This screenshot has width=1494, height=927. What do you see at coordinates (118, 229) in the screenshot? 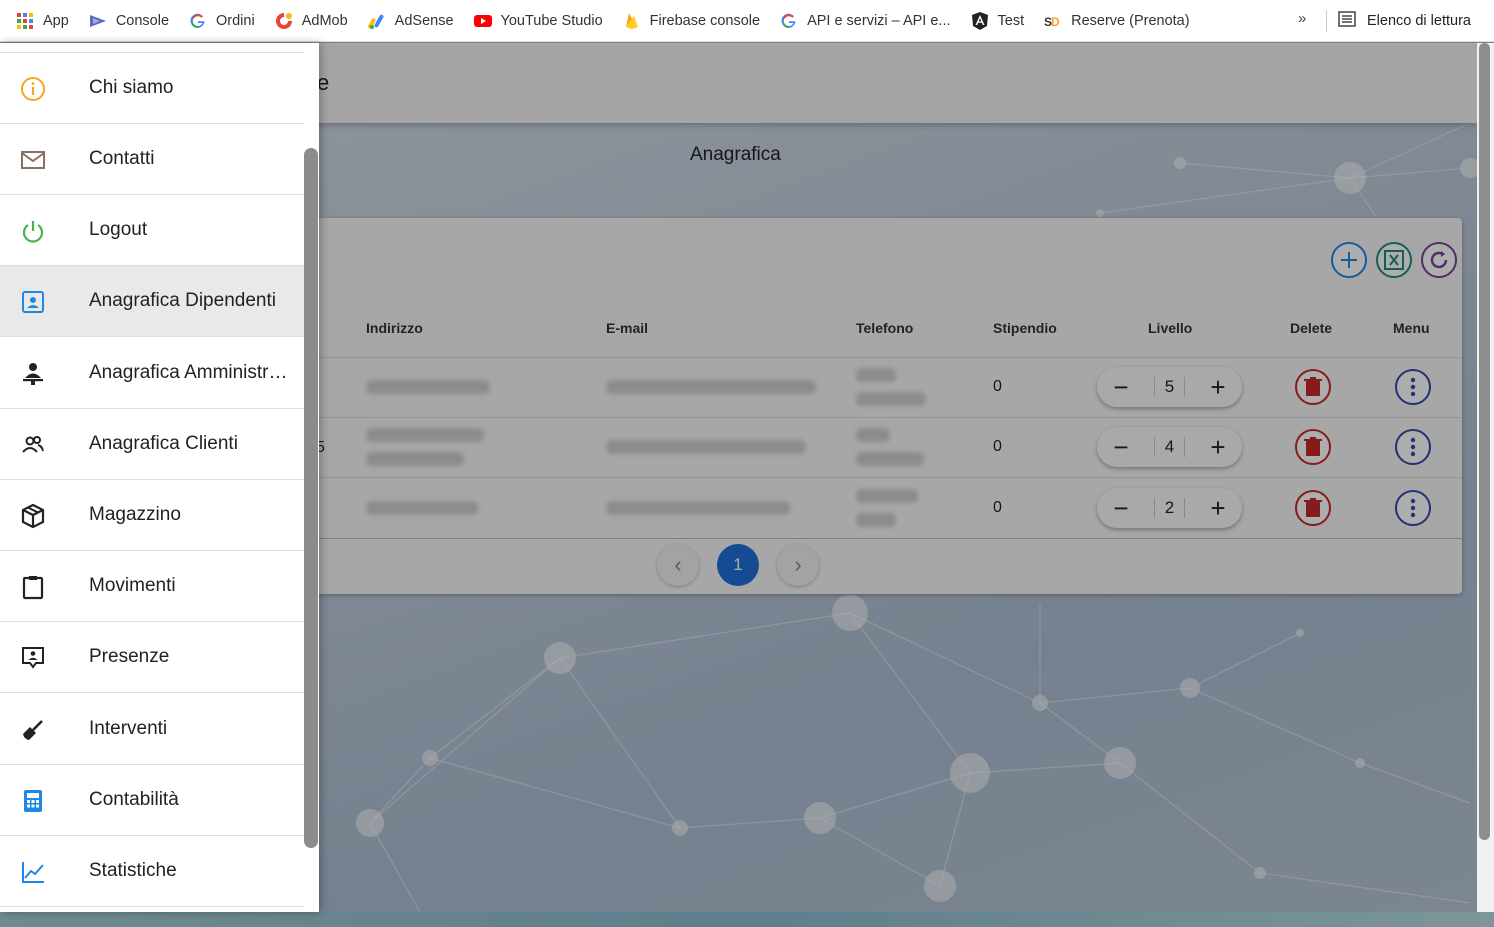
I see `drawer-item-label: Logout` at bounding box center [118, 229].